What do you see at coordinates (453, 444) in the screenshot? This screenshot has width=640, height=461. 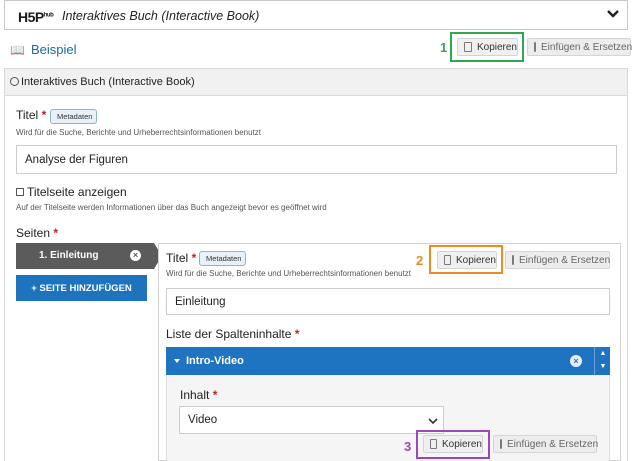 I see `content-copy-button: Kopieren` at bounding box center [453, 444].